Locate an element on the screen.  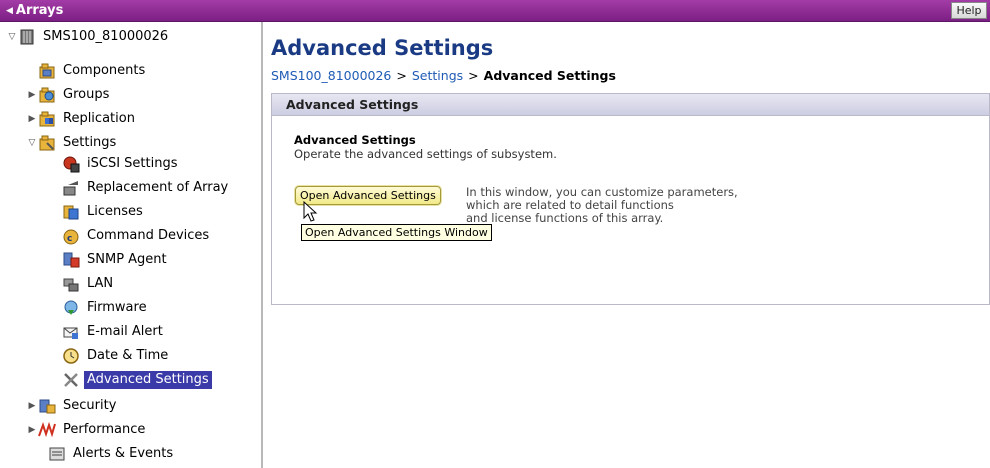
tree-item-components: Components is located at coordinates (93, 71).